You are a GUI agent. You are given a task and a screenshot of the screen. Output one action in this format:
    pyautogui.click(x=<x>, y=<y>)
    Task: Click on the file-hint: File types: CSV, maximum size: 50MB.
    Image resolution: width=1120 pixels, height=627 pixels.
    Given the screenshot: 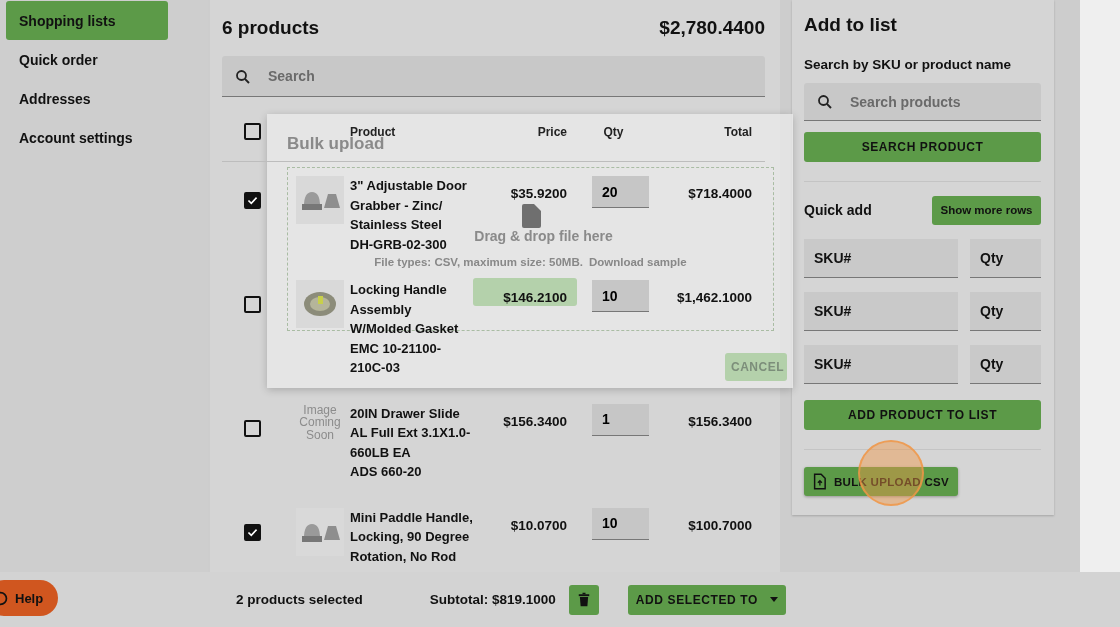 What is the action you would take?
    pyautogui.click(x=478, y=262)
    